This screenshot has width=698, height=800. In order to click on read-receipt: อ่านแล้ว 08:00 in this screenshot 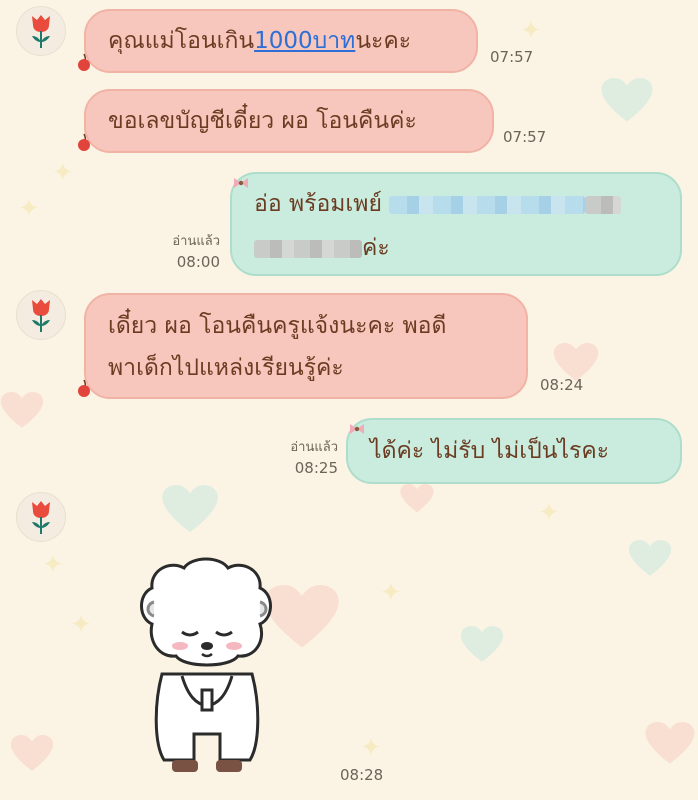, I will do `click(185, 252)`.